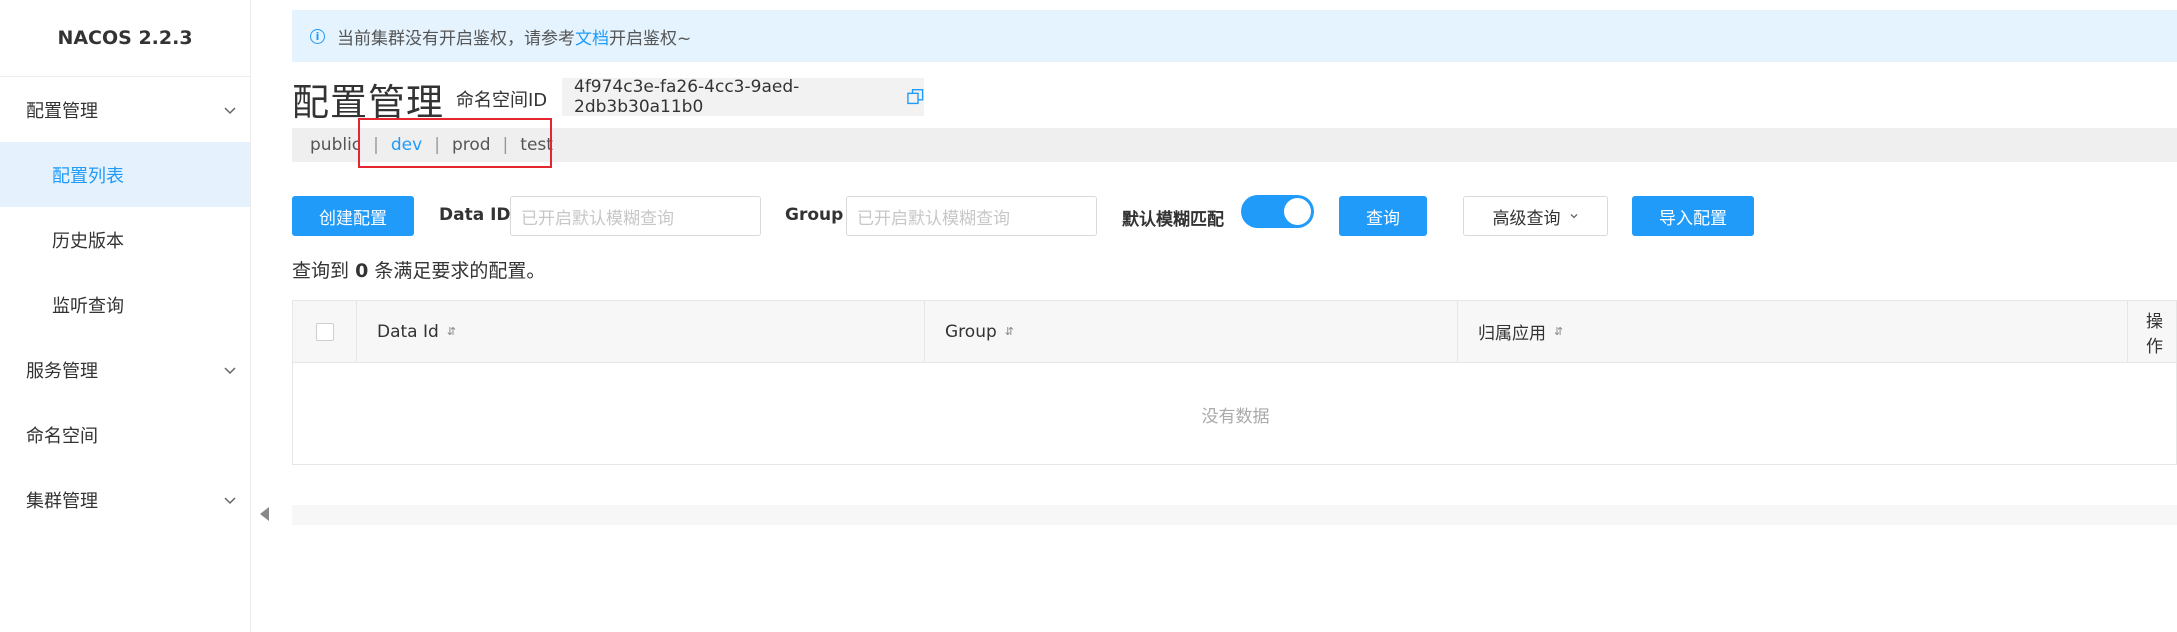 The width and height of the screenshot is (2177, 632). What do you see at coordinates (971, 331) in the screenshot?
I see `column-header-label: Group` at bounding box center [971, 331].